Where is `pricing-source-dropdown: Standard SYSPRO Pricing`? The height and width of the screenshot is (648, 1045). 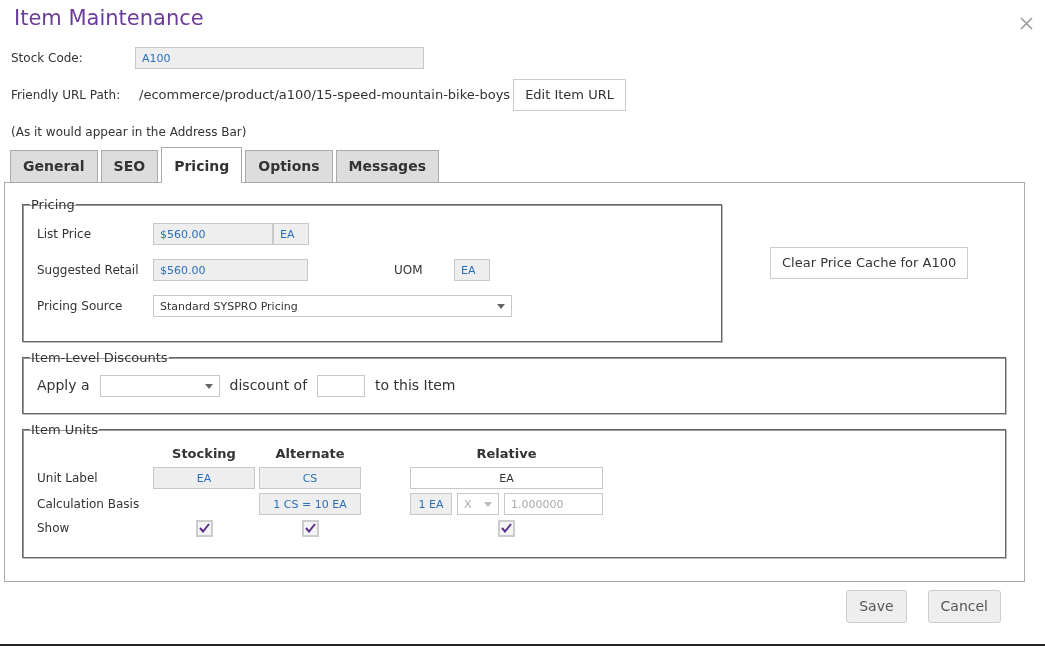
pricing-source-dropdown: Standard SYSPRO Pricing is located at coordinates (332, 305).